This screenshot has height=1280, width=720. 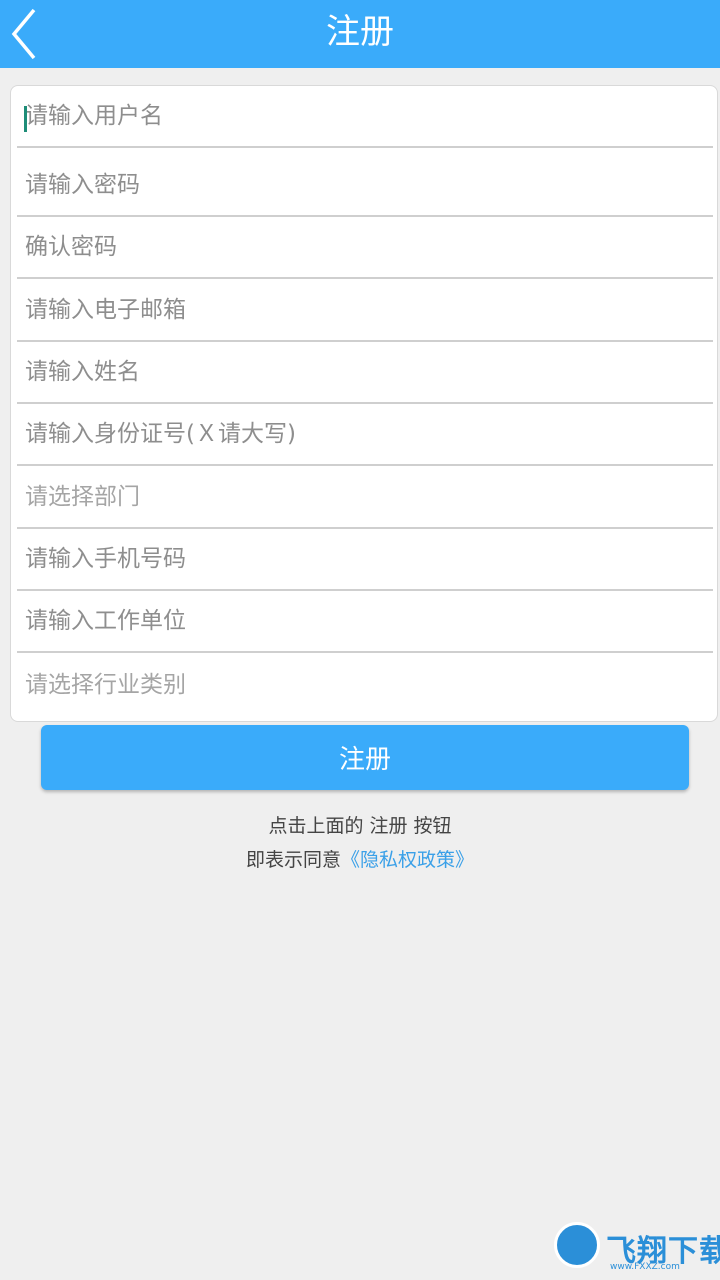 What do you see at coordinates (577, 1245) in the screenshot?
I see `watermark-logo-icon` at bounding box center [577, 1245].